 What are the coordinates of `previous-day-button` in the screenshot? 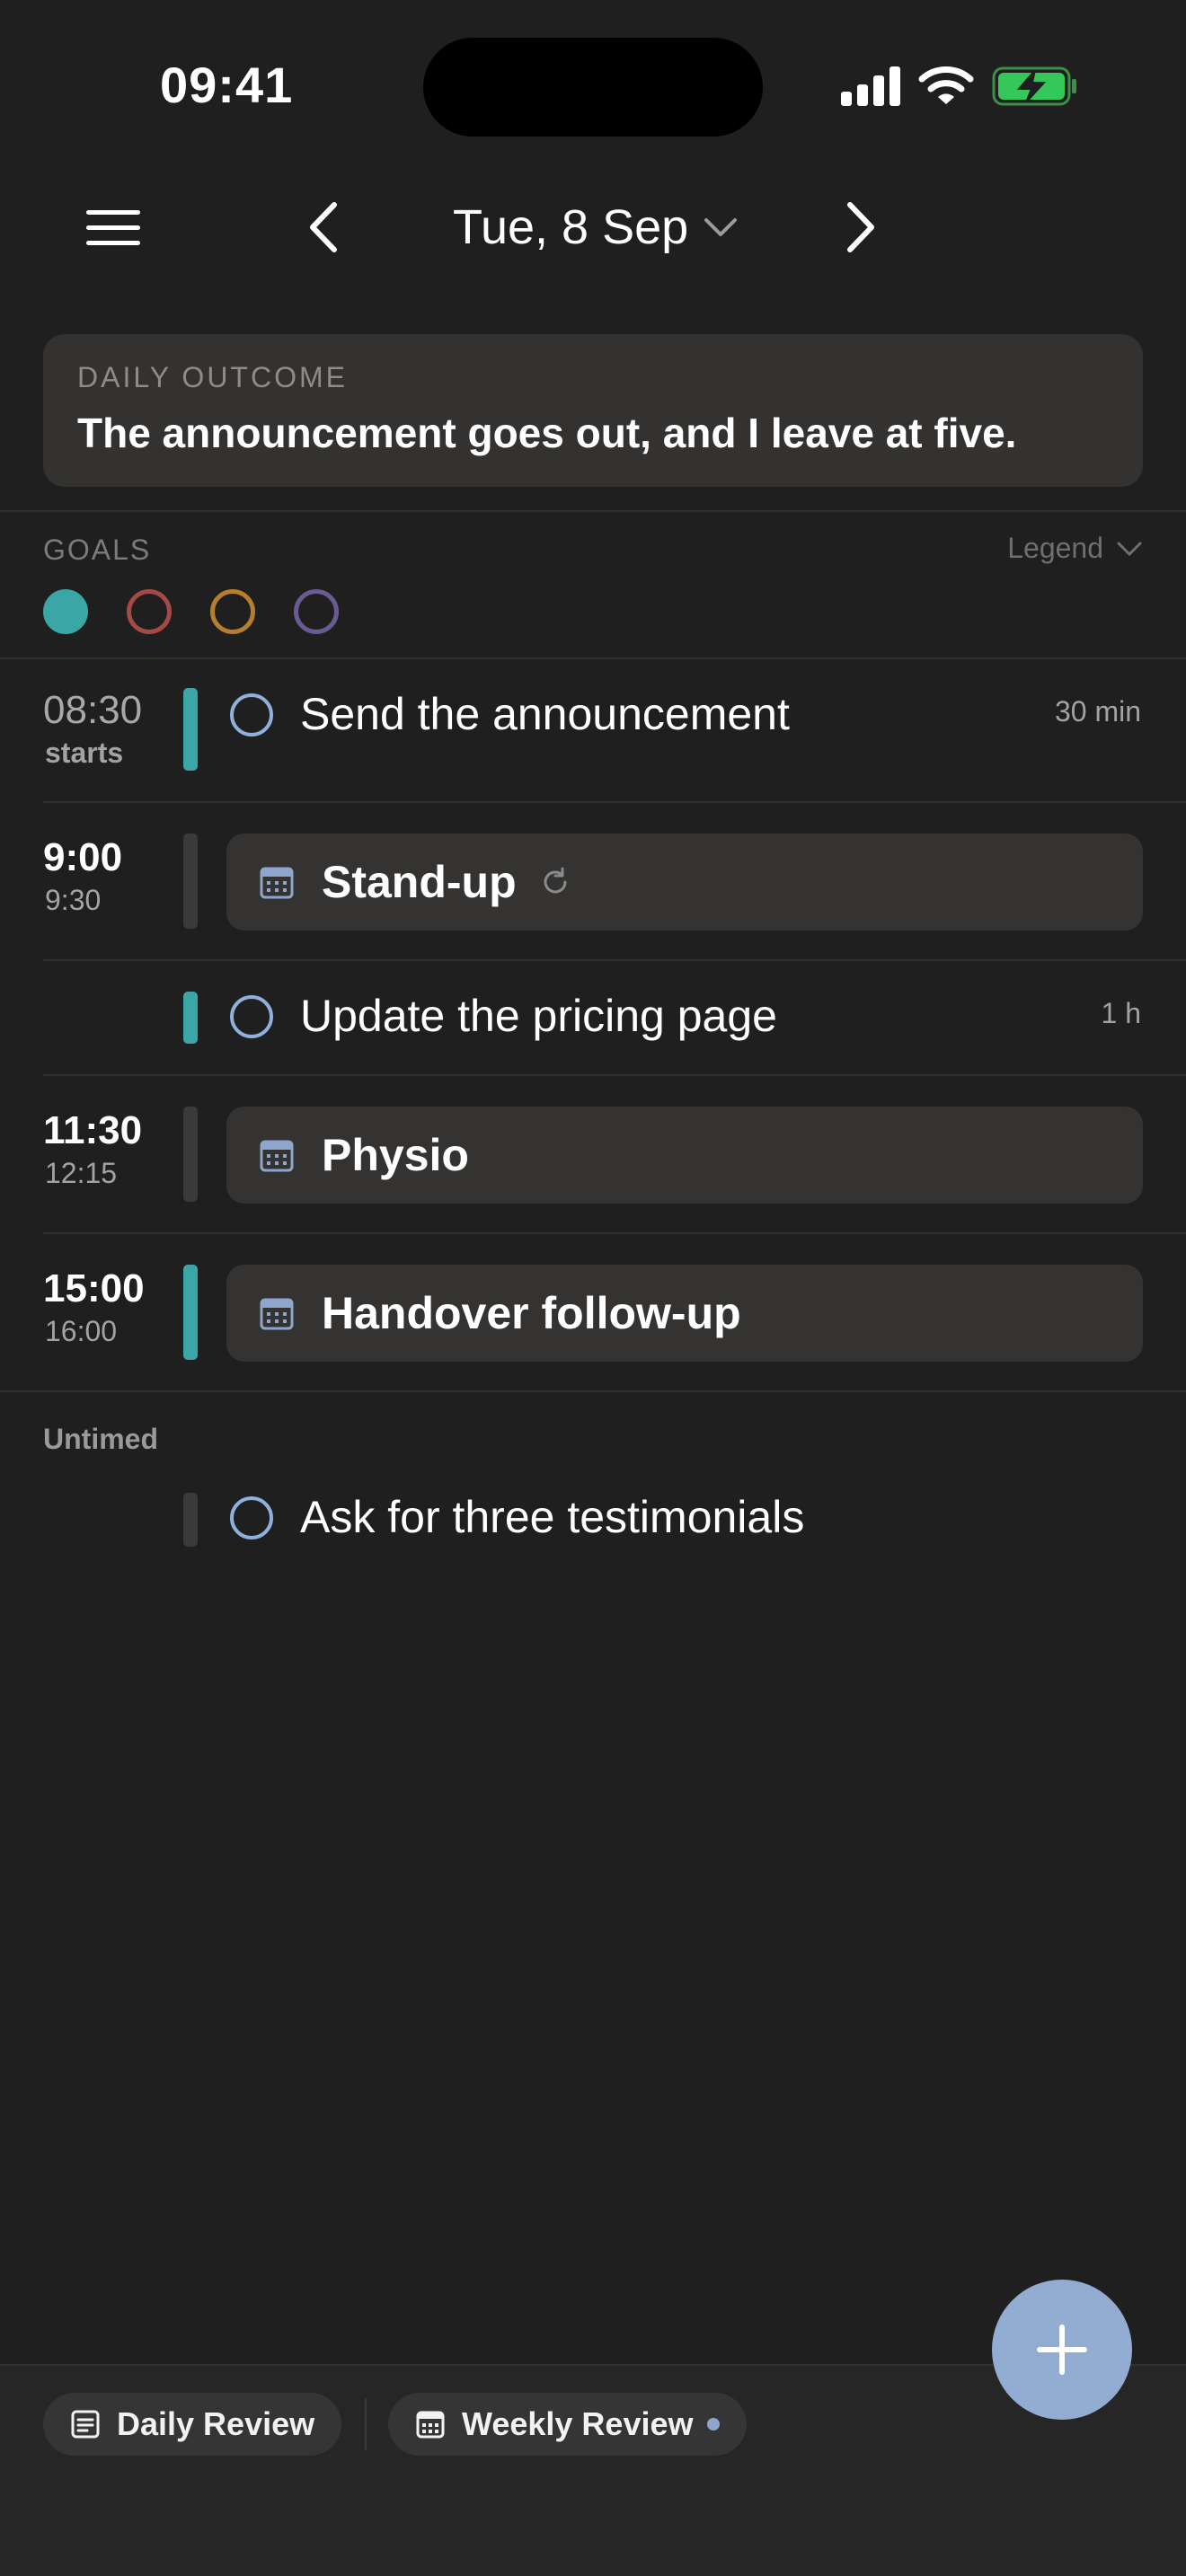 It's located at (322, 227).